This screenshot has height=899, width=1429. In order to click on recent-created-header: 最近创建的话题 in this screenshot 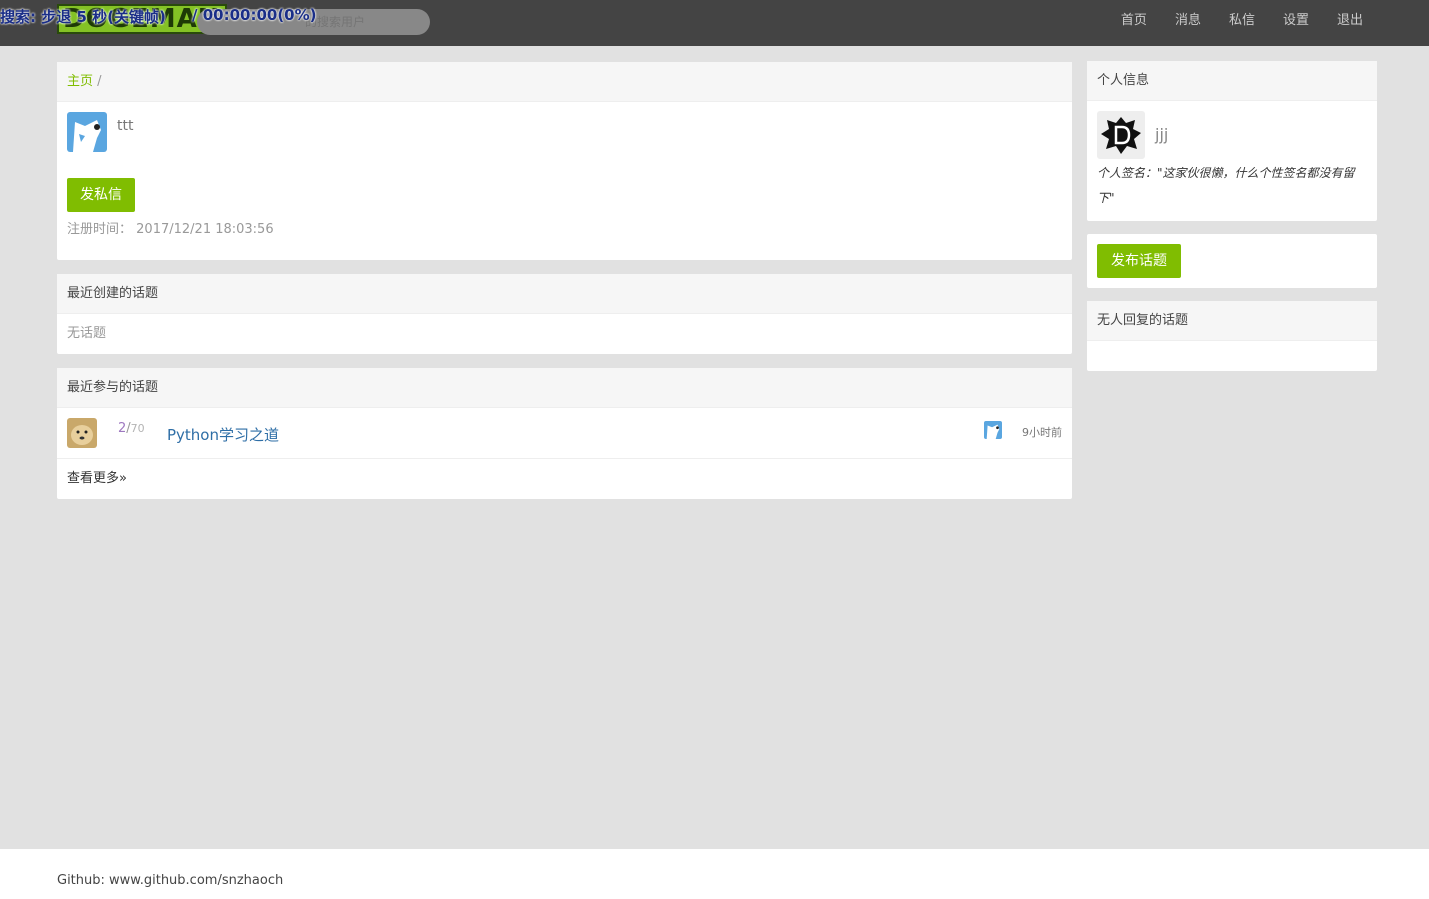, I will do `click(564, 294)`.